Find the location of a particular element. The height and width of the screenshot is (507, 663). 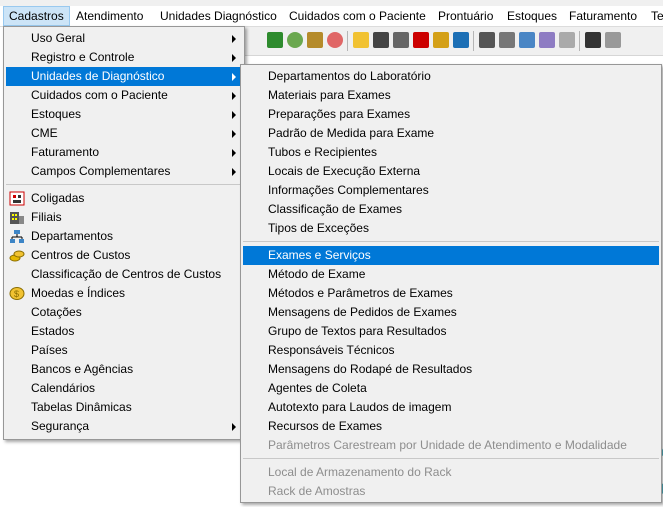

menu-item-bancos-agencias: Bancos e Agências is located at coordinates (124, 369).